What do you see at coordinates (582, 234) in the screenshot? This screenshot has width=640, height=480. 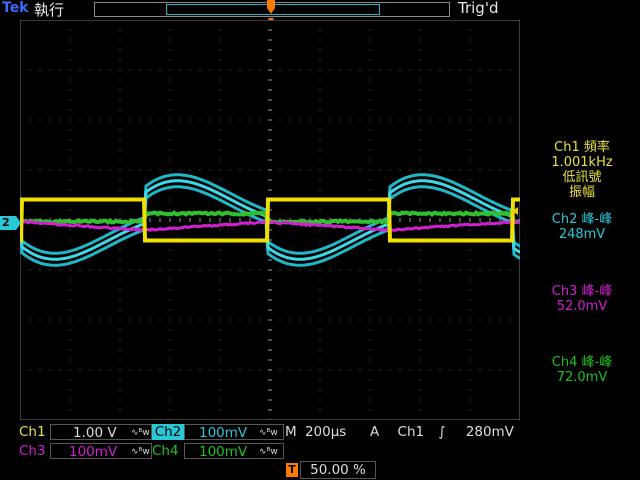 I see `measurement-value: 248mV` at bounding box center [582, 234].